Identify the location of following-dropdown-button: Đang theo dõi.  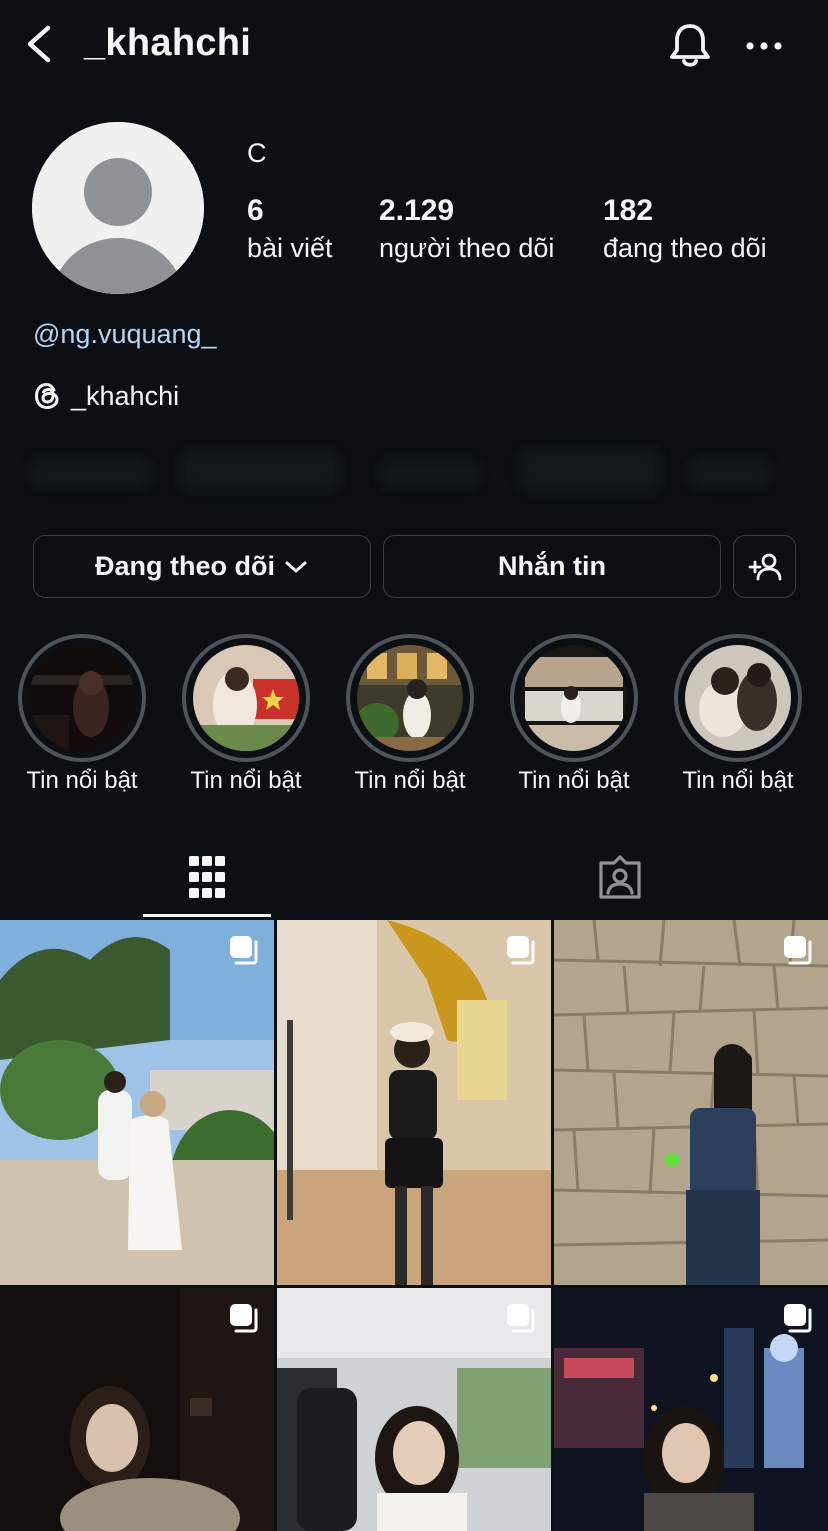
(202, 566).